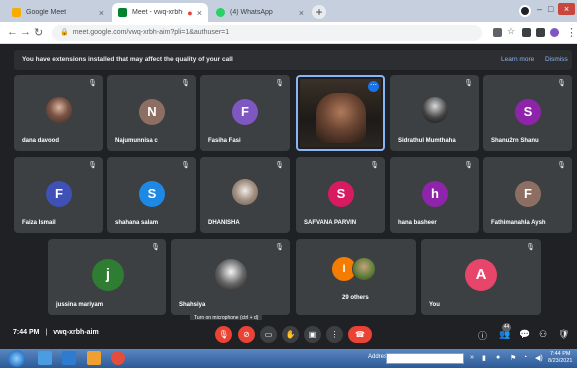  What do you see at coordinates (556, 60) in the screenshot?
I see `dismiss-button: Dismiss` at bounding box center [556, 60].